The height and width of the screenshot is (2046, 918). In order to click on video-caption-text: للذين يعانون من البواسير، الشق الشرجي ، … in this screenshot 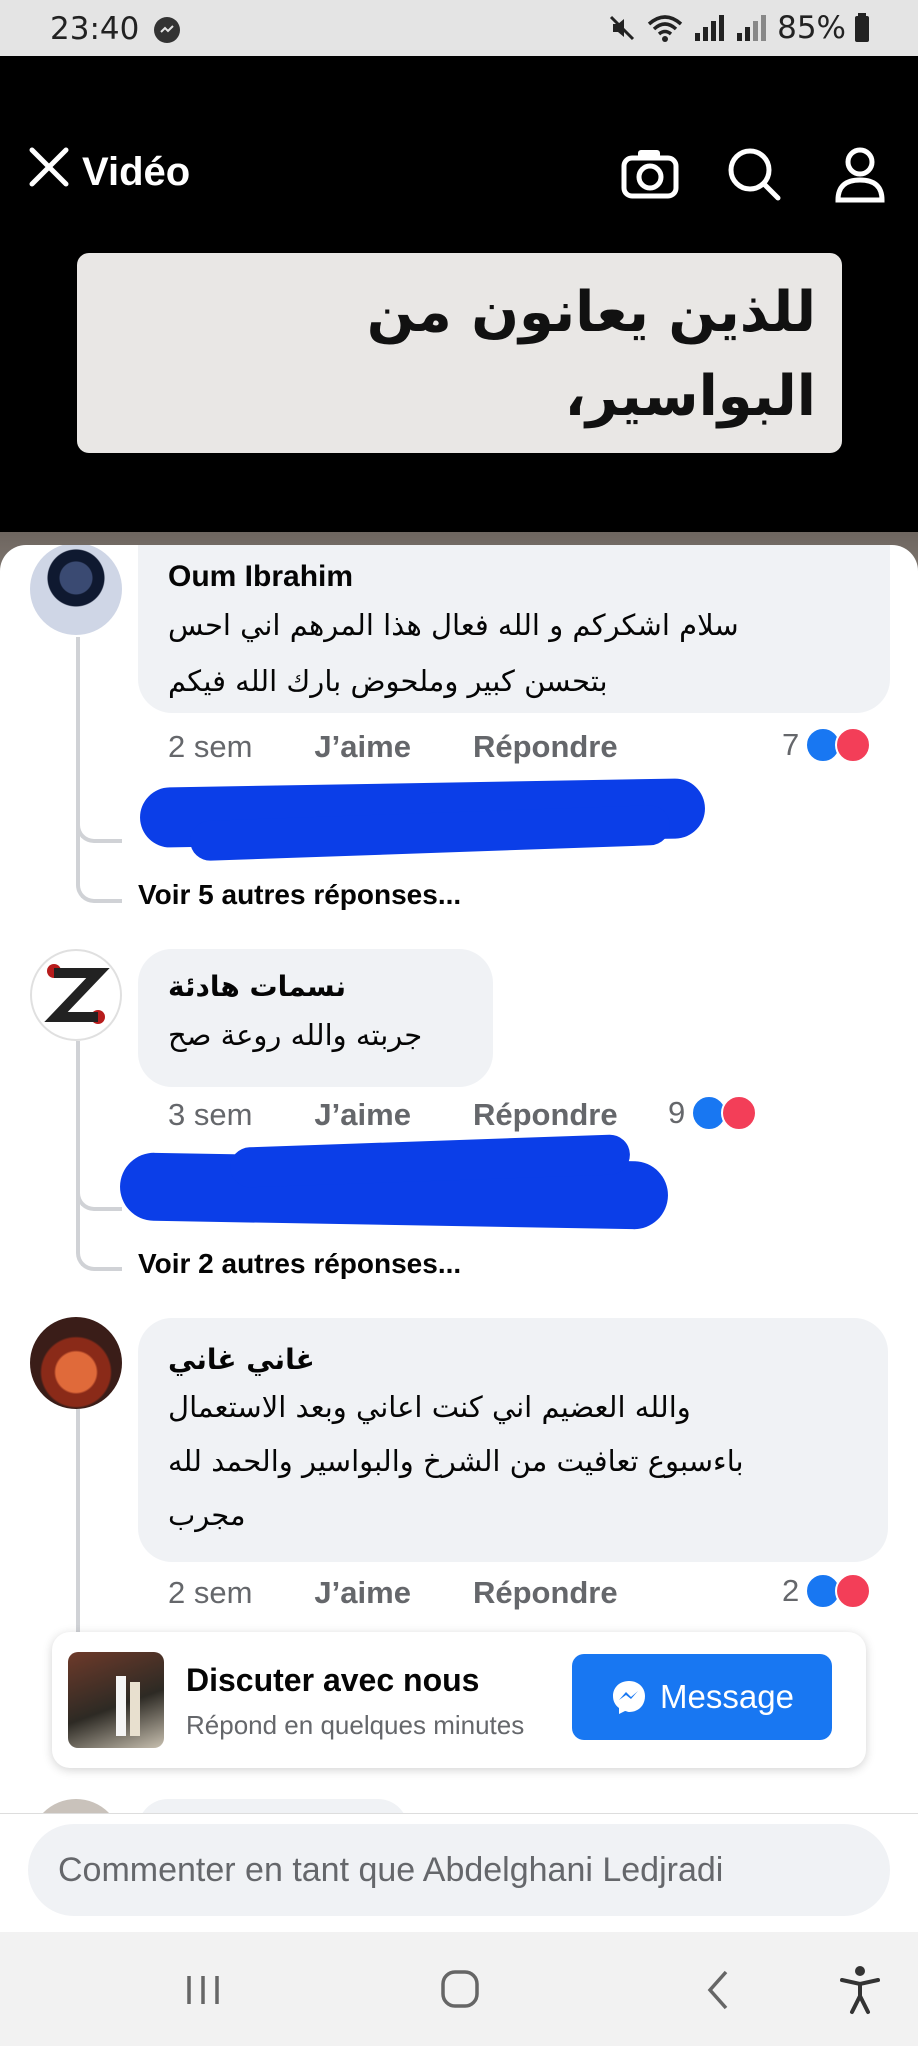, I will do `click(483, 366)`.